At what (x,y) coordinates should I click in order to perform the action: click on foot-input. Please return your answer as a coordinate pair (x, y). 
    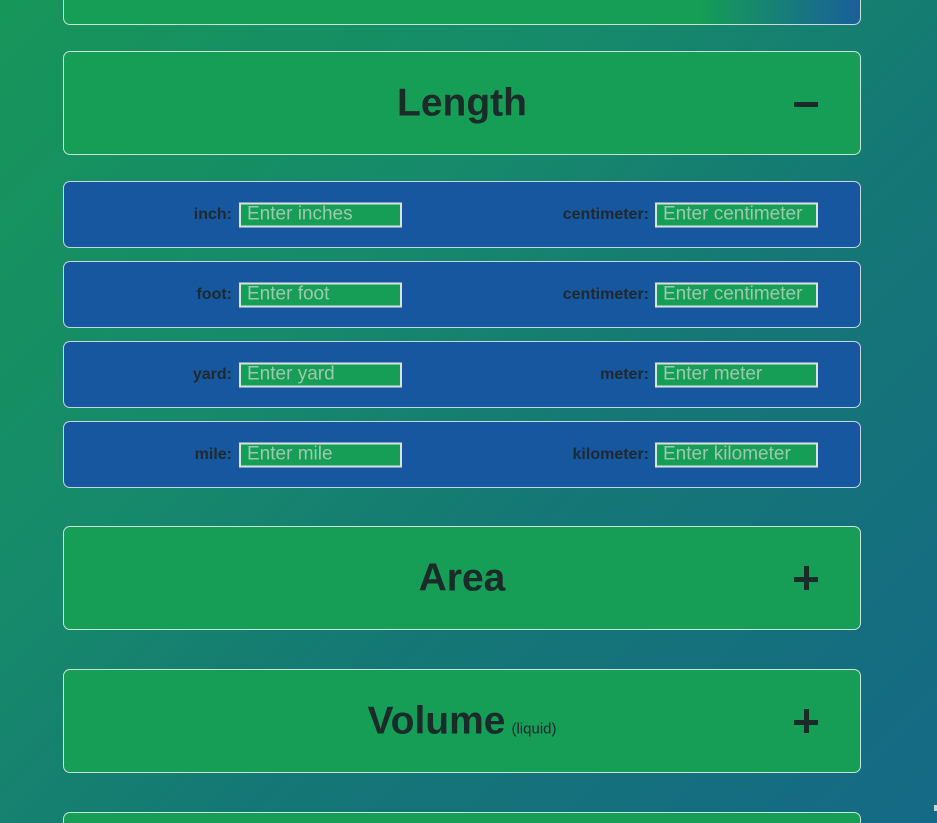
    Looking at the image, I should click on (320, 294).